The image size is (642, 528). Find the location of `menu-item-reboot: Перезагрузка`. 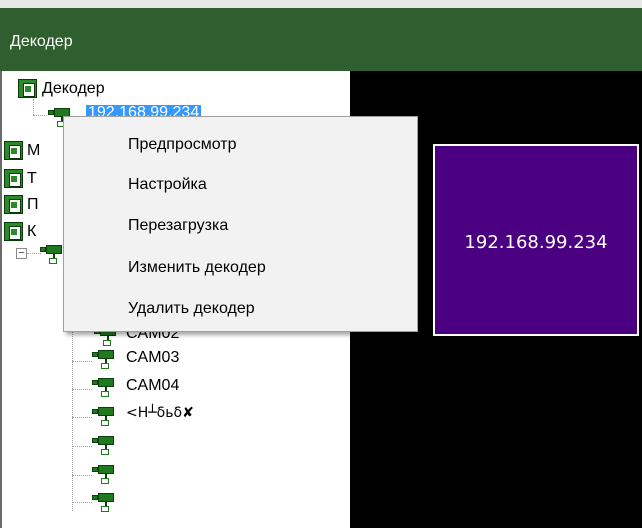

menu-item-reboot: Перезагрузка is located at coordinates (240, 226).